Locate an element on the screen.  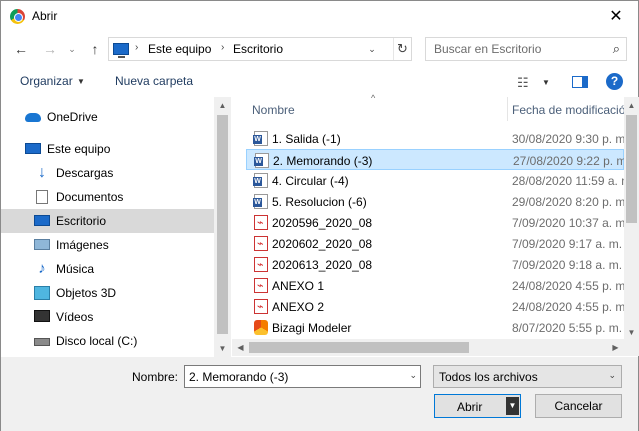
file-row: Bizagi Modeler 8/07/2020 5:55 p. m. is located at coordinates (435, 327).